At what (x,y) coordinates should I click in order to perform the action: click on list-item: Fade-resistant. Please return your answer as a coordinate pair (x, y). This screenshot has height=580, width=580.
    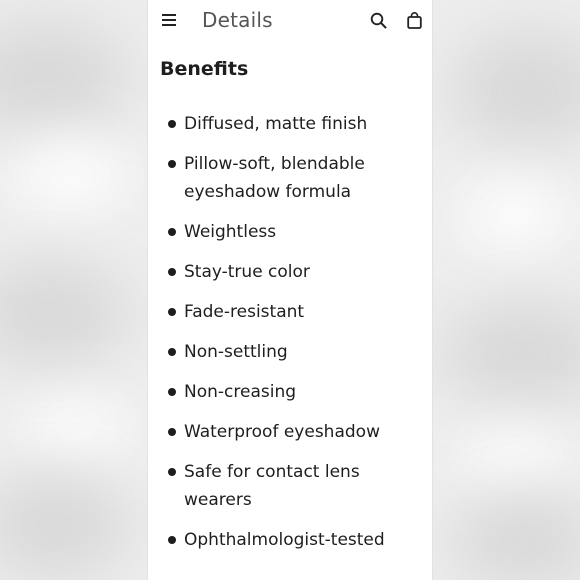
    Looking at the image, I should click on (294, 312).